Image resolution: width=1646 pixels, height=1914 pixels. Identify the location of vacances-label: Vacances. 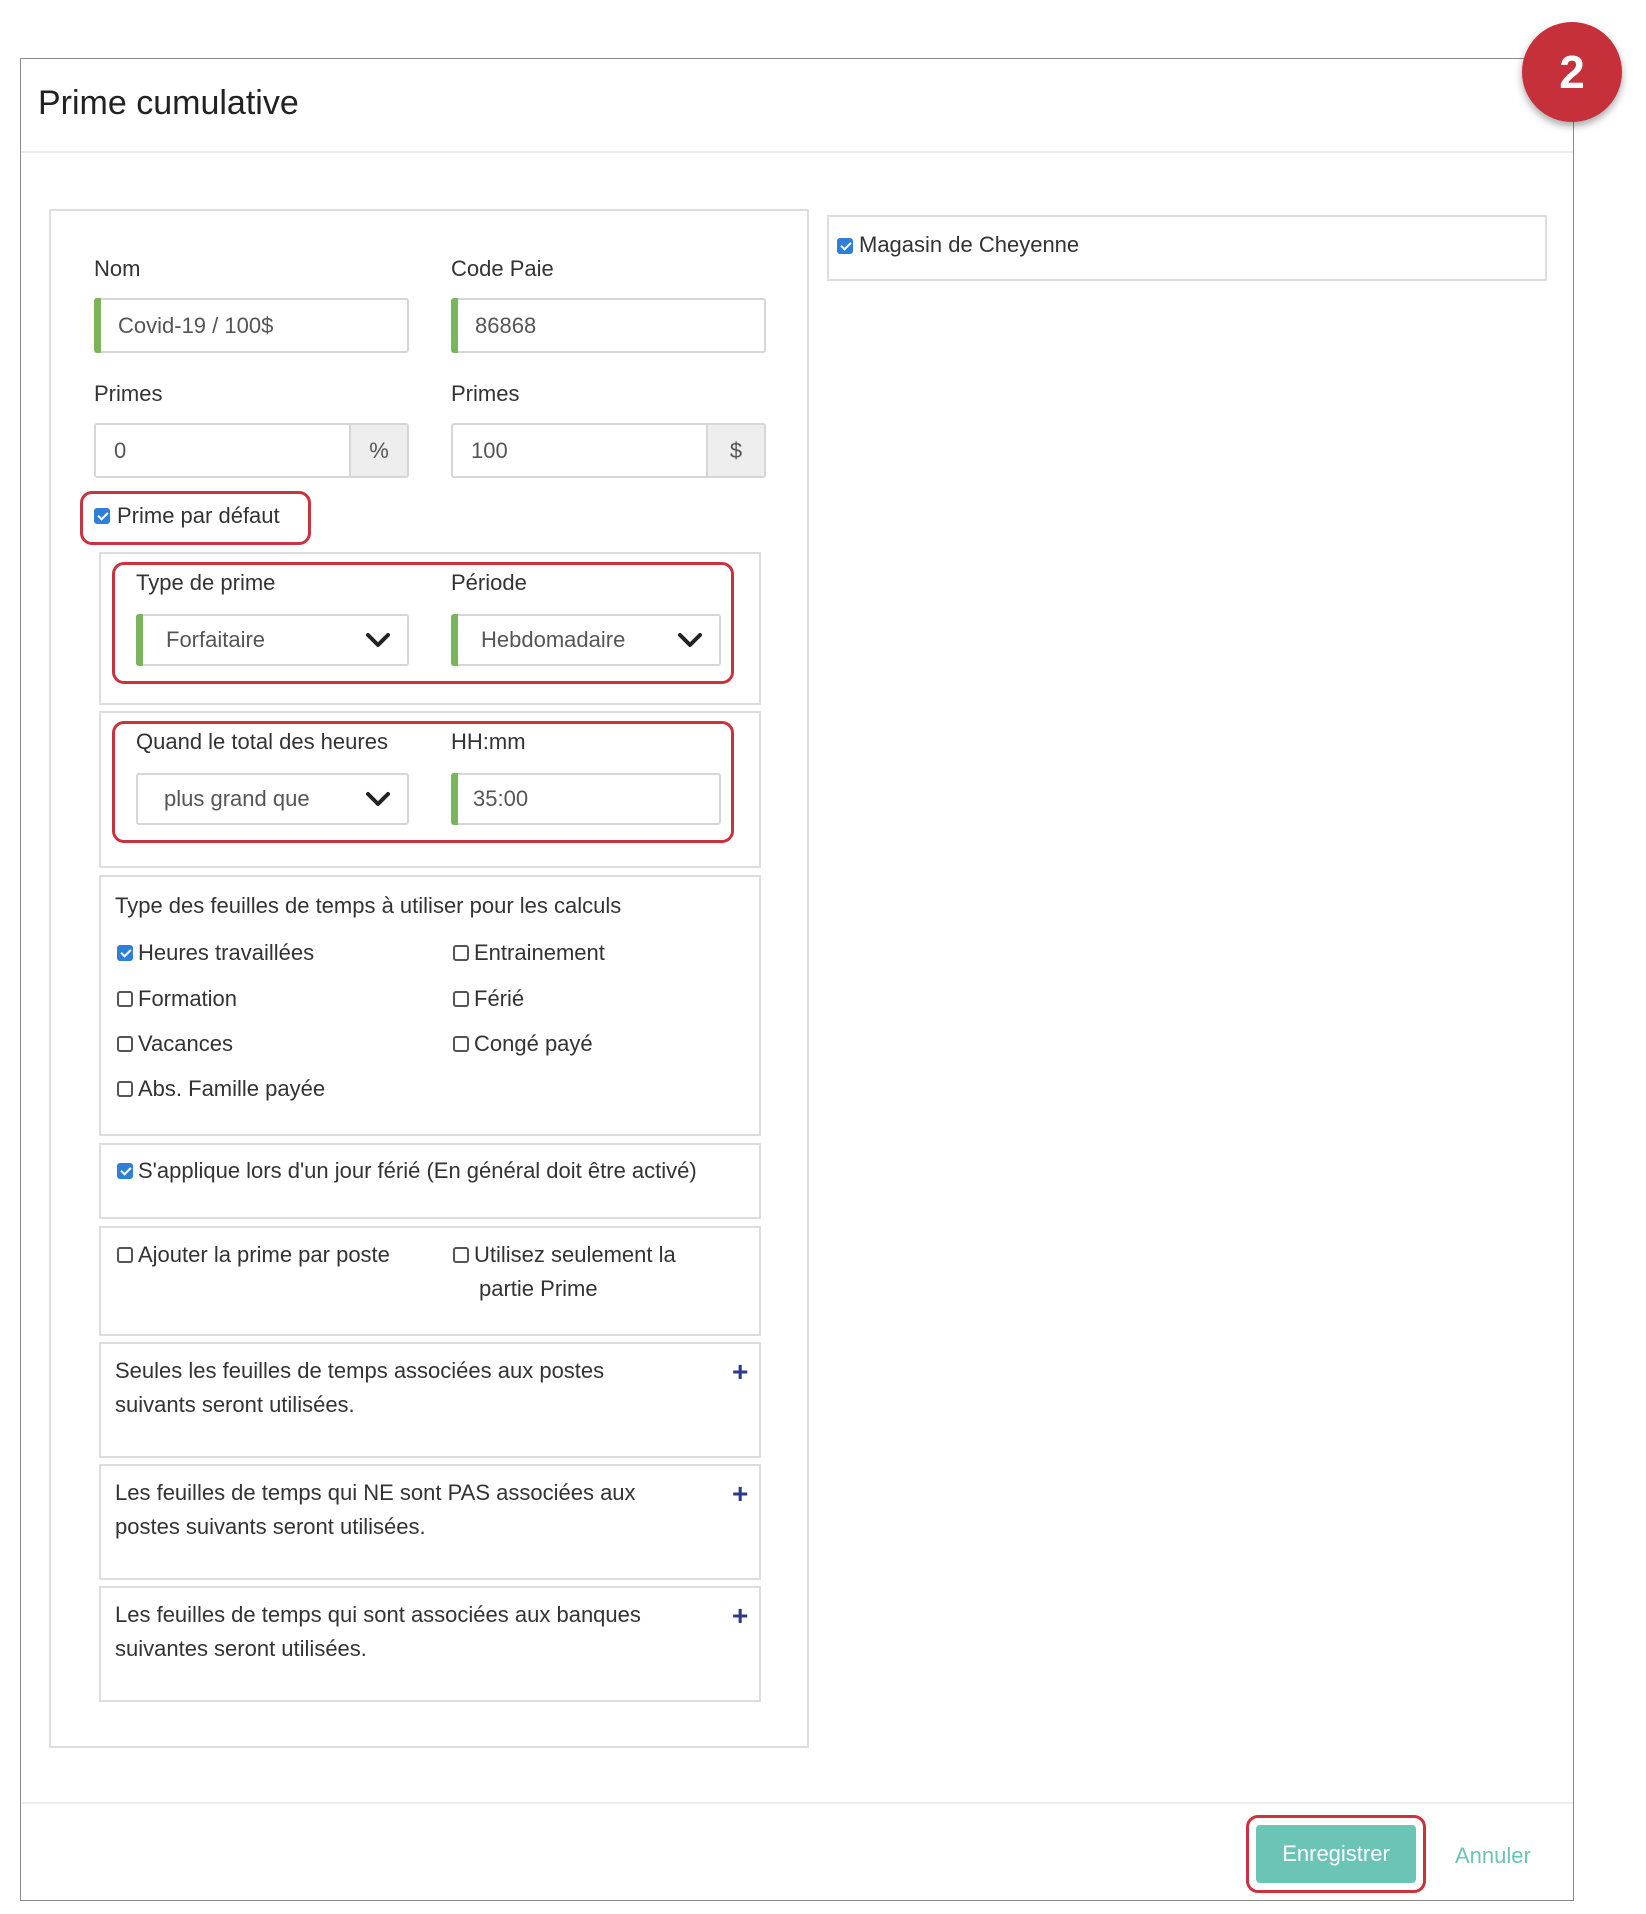
(185, 1043).